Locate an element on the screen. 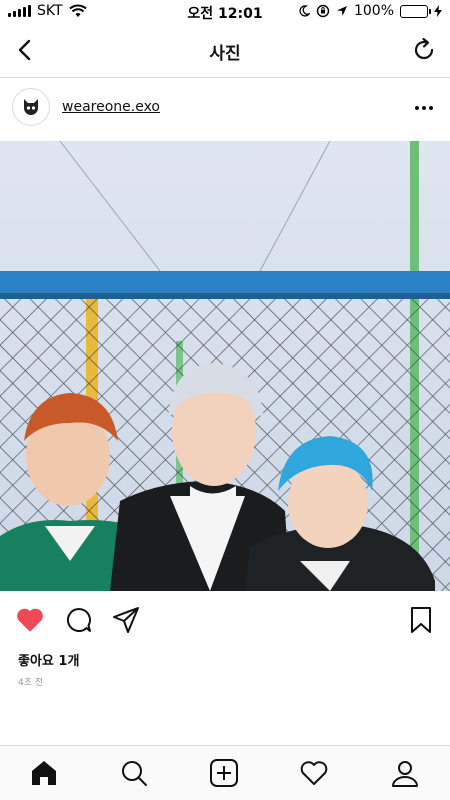  post-timestamp: 4초 전 is located at coordinates (31, 683).